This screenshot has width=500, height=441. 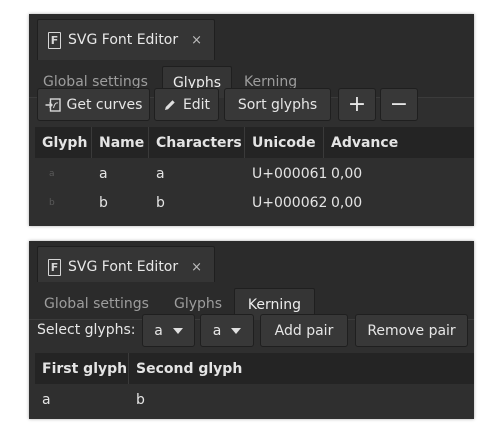 What do you see at coordinates (196, 104) in the screenshot?
I see `edit-label: Edit` at bounding box center [196, 104].